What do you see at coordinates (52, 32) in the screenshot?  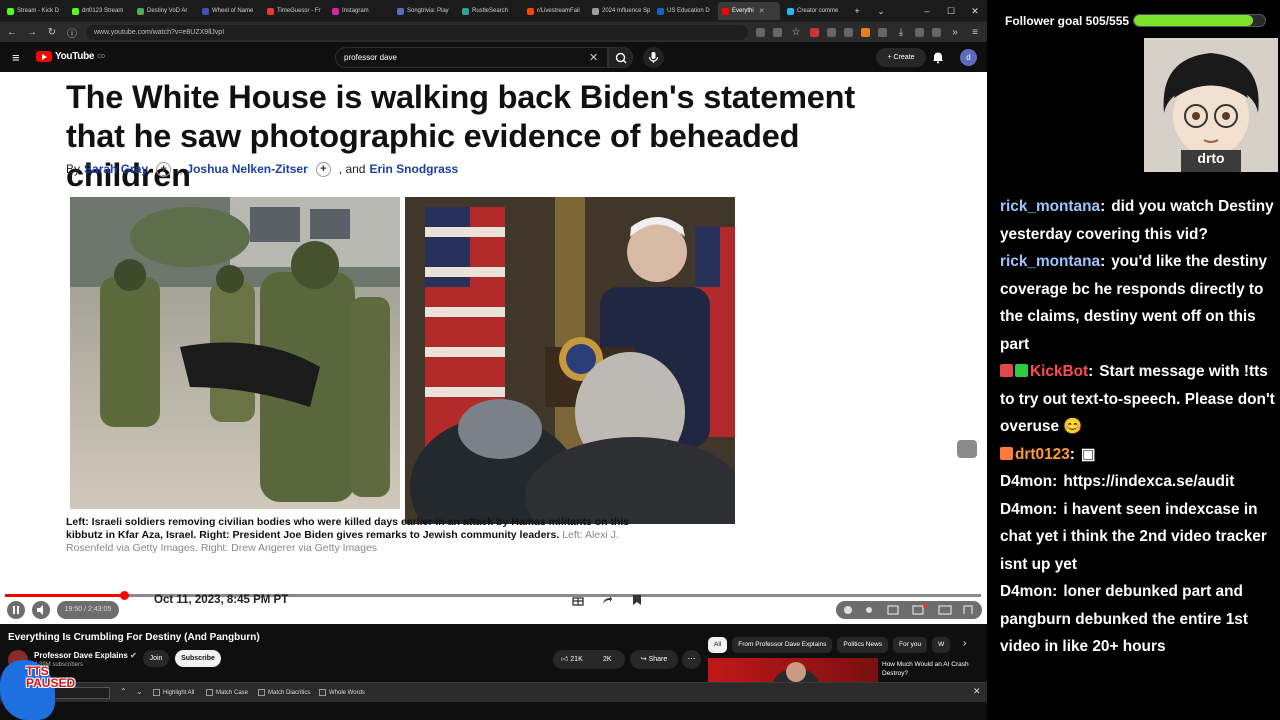 I see `reload-icon: ↻` at bounding box center [52, 32].